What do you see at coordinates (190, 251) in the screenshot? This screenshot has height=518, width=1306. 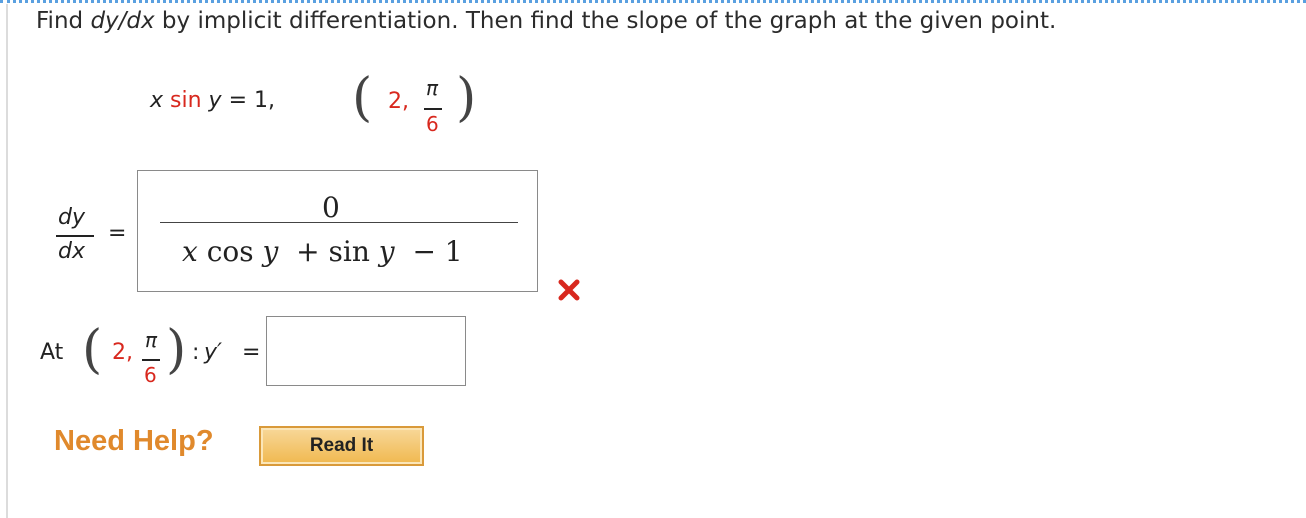 I see `den-x: x` at bounding box center [190, 251].